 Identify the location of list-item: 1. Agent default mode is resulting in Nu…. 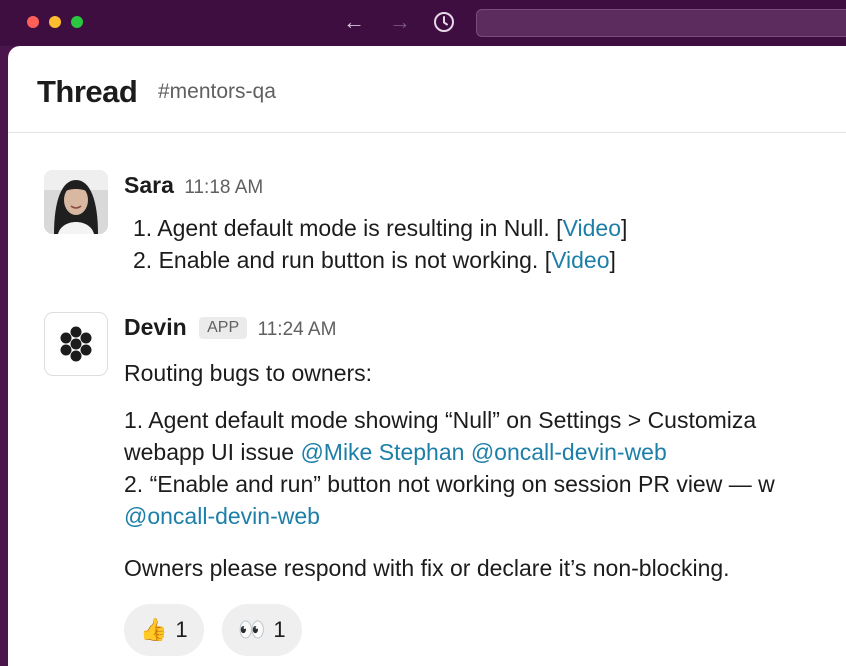
(380, 228).